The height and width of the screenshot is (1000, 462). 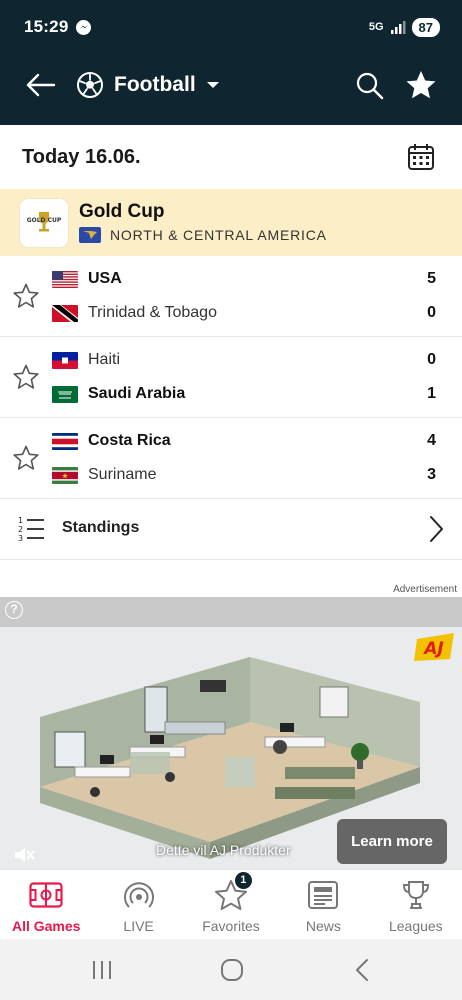 What do you see at coordinates (231, 85) in the screenshot?
I see `app-bar: Football` at bounding box center [231, 85].